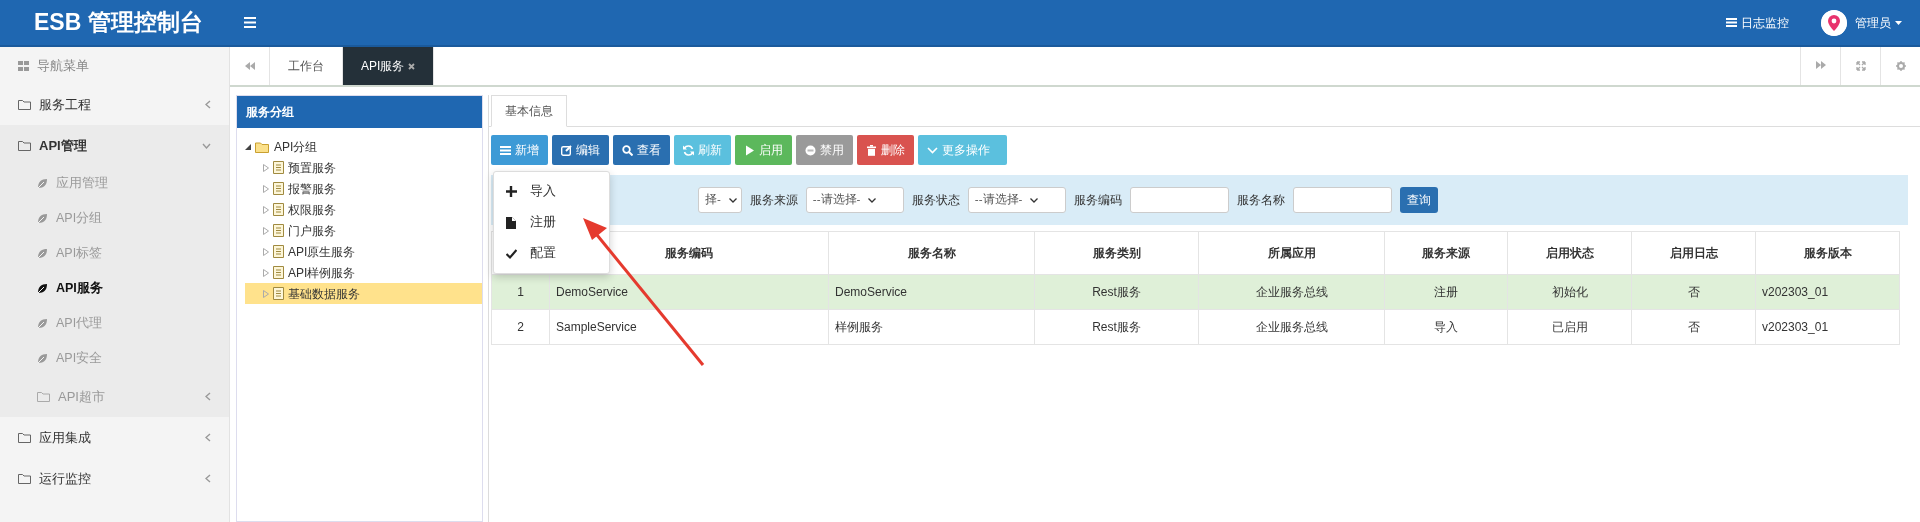  I want to click on tree-node: 权限服务, so click(363, 209).